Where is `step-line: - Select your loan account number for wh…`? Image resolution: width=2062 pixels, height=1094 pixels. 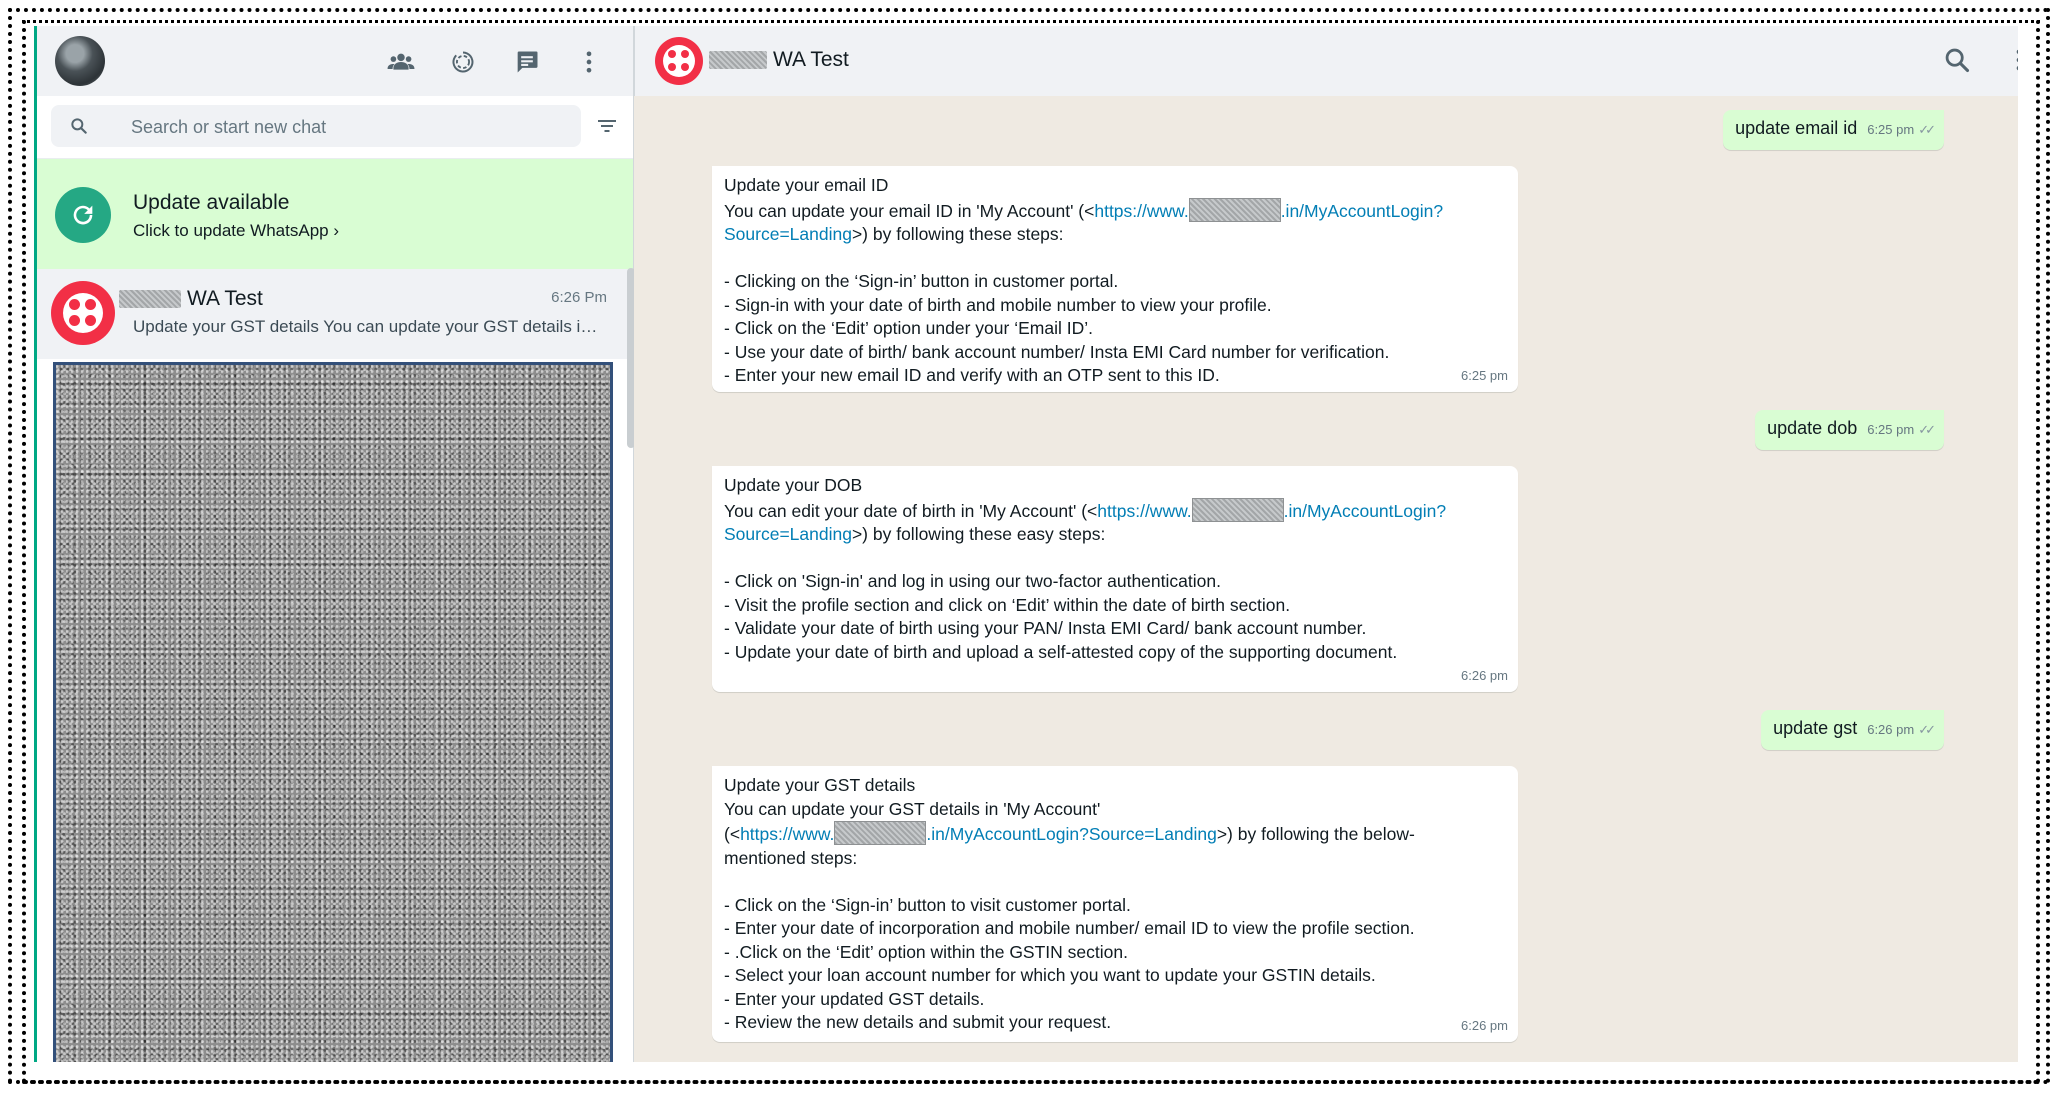
step-line: - Select your loan account number for wh… is located at coordinates (1050, 975).